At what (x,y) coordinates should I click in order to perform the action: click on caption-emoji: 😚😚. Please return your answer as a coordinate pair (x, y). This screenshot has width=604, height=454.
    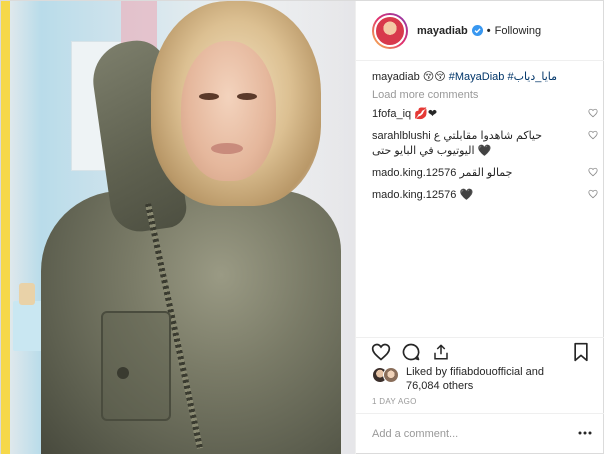
    Looking at the image, I should click on (434, 77).